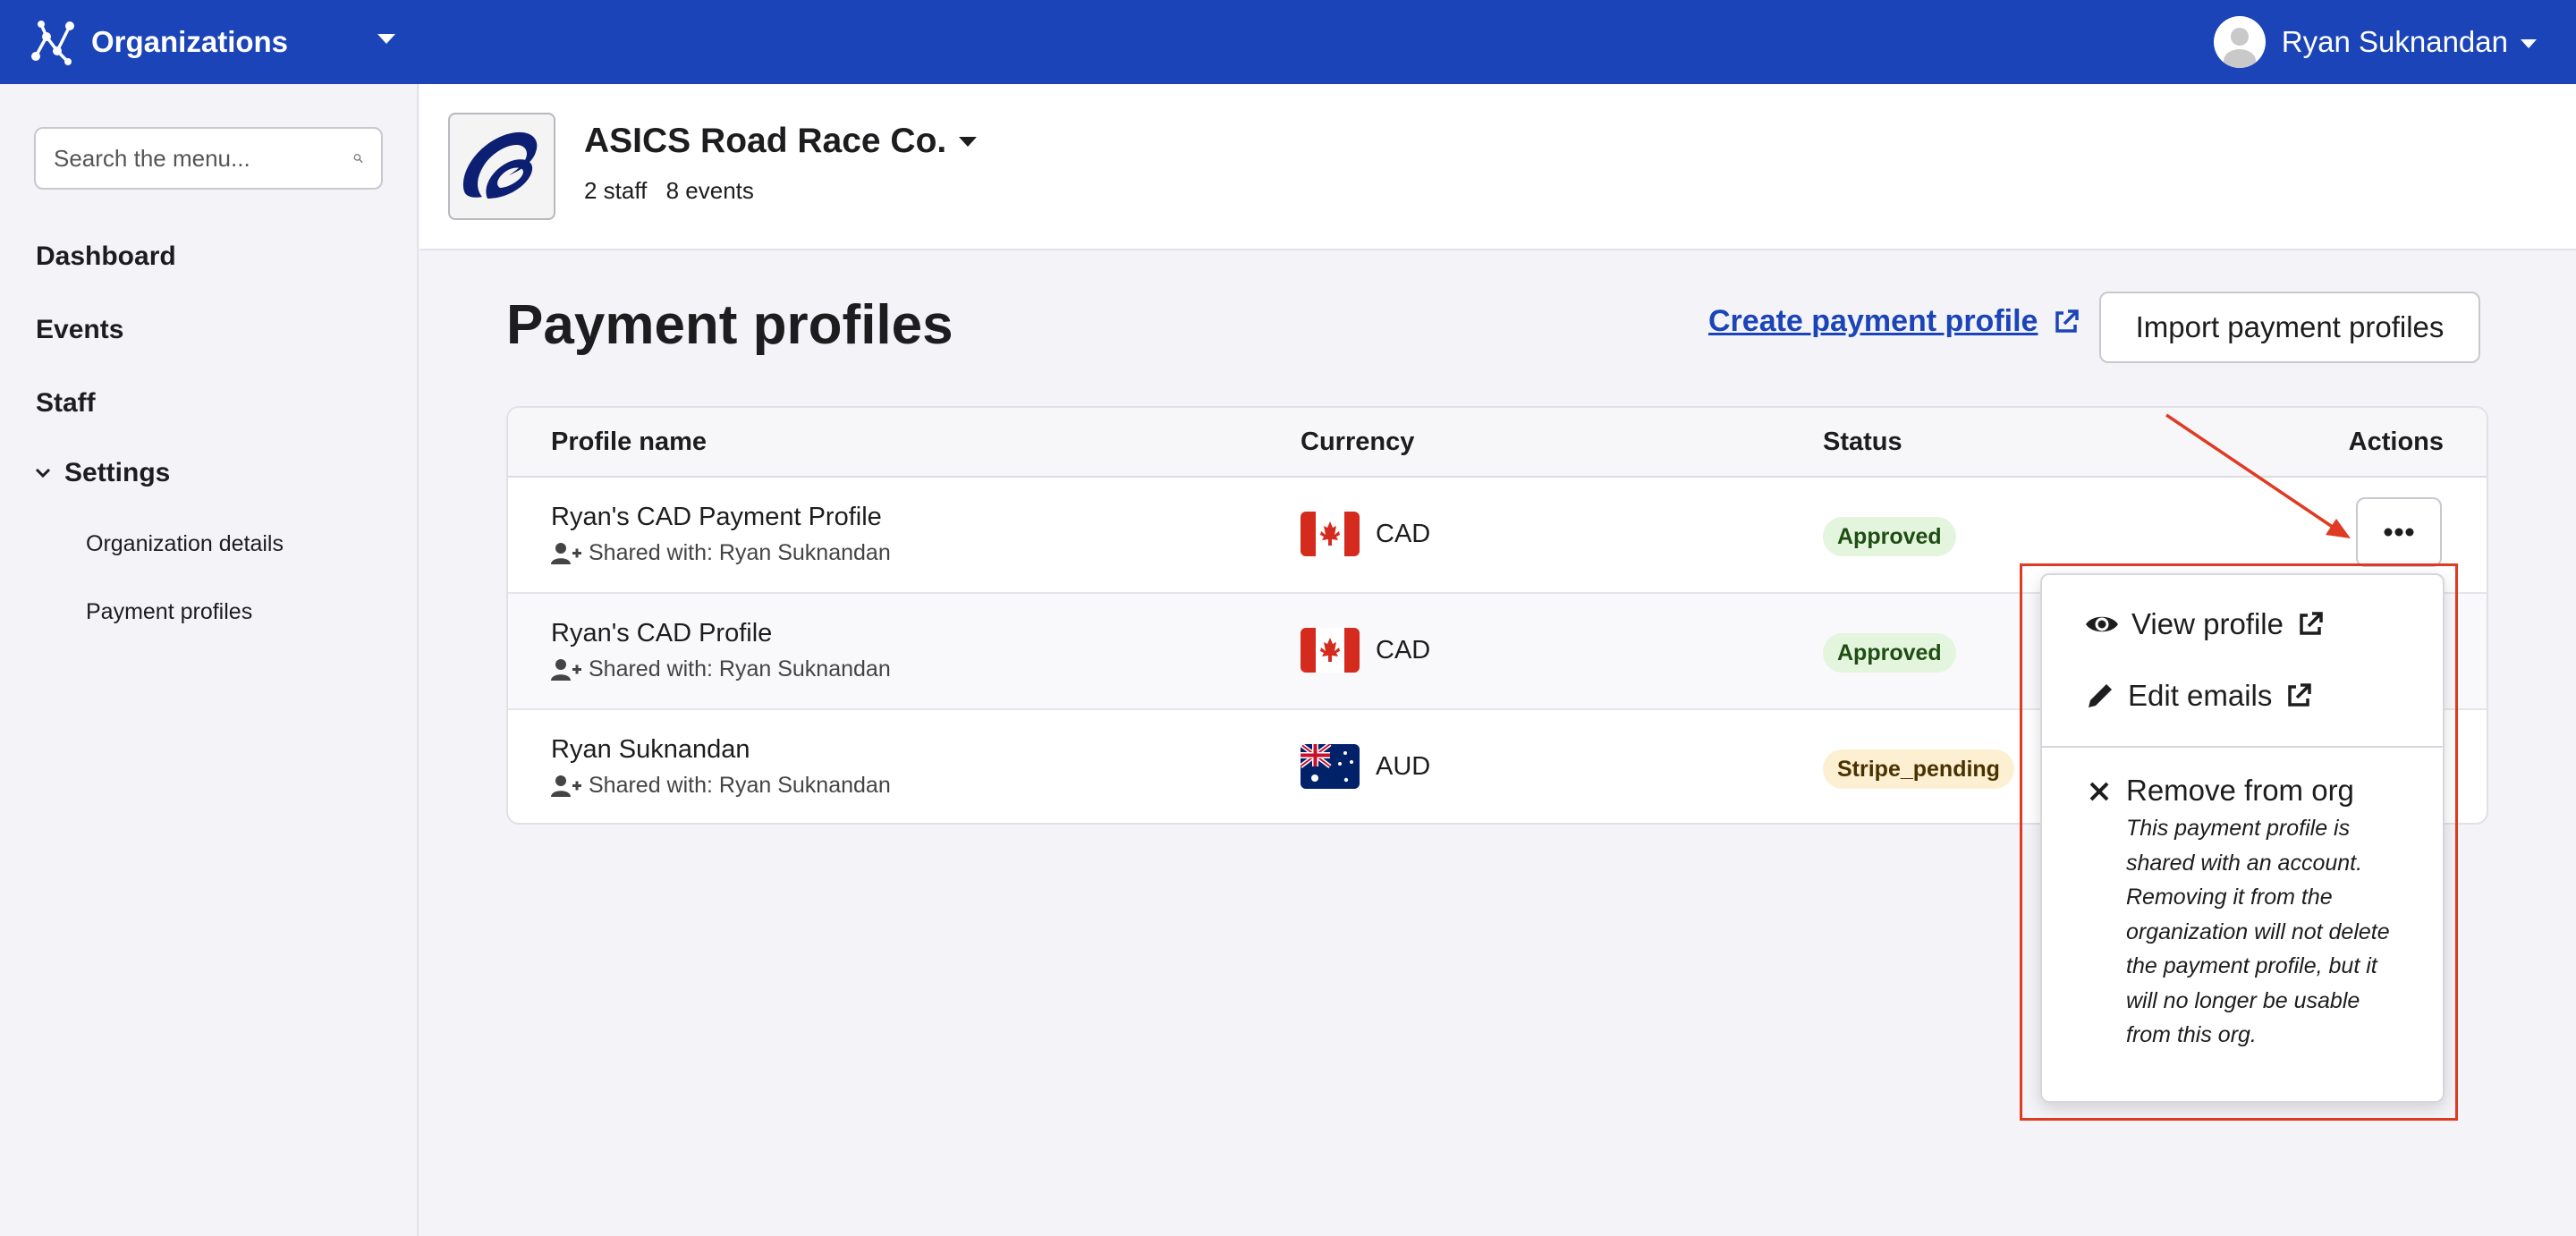 This screenshot has width=2576, height=1236. What do you see at coordinates (1918, 769) in the screenshot?
I see `status-badge: Stripe_pending` at bounding box center [1918, 769].